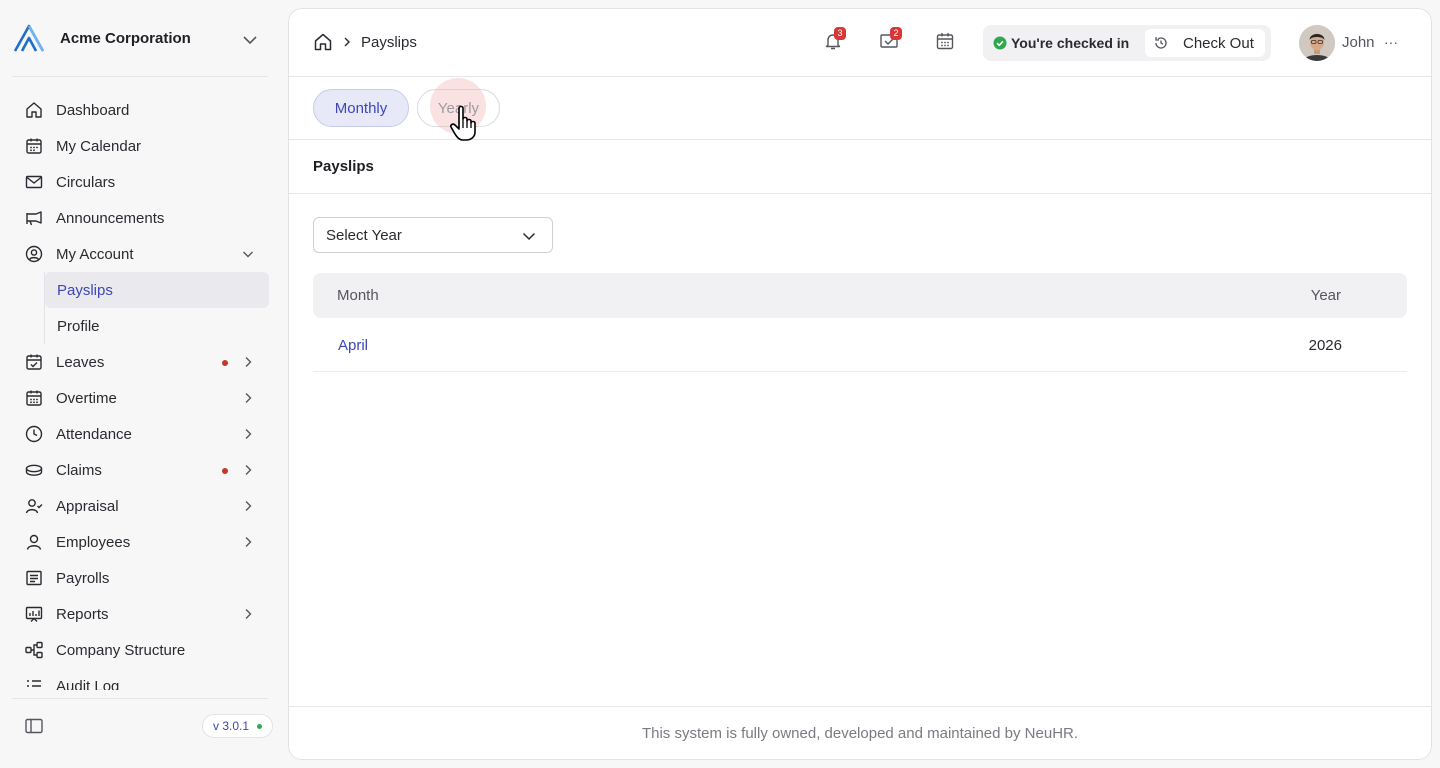 This screenshot has width=1440, height=768. Describe the element at coordinates (231, 726) in the screenshot. I see `version-label: v 3.0.1` at that location.